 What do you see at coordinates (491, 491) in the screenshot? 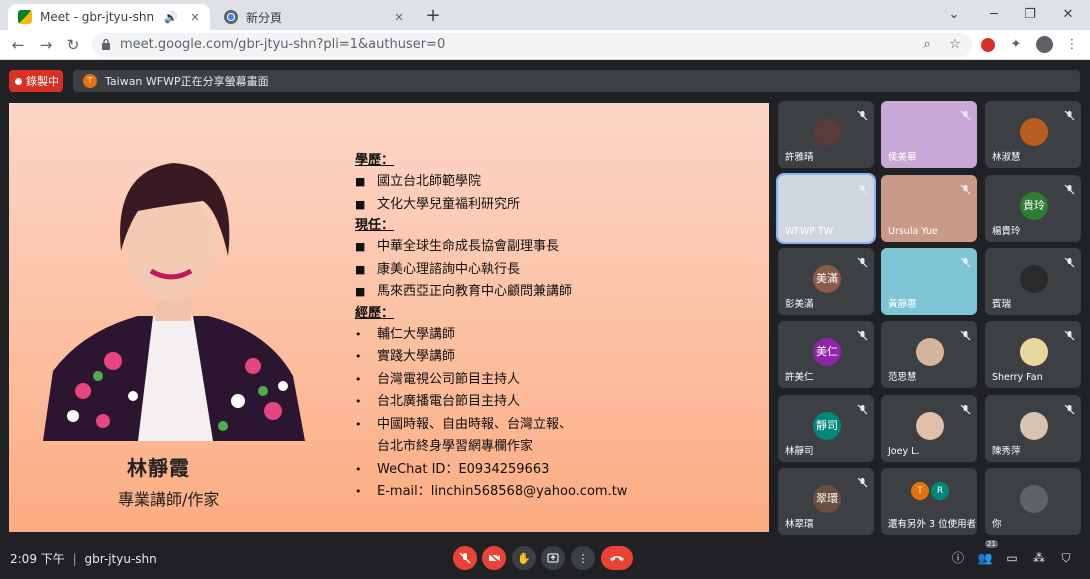
I see `list-item: • E-mail：linchin568568@yahoo.com.tw` at bounding box center [491, 491].